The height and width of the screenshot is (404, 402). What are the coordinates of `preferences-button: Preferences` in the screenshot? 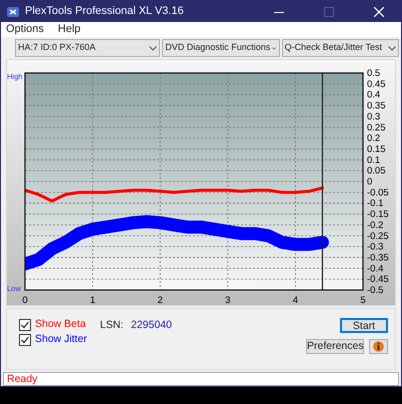 It's located at (335, 346).